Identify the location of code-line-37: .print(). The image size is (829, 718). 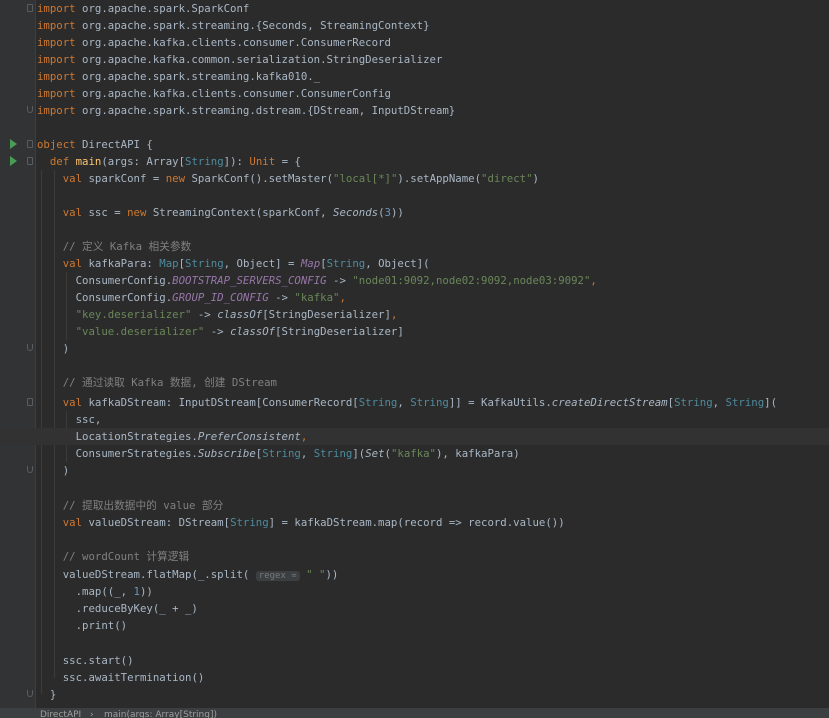
(414, 625).